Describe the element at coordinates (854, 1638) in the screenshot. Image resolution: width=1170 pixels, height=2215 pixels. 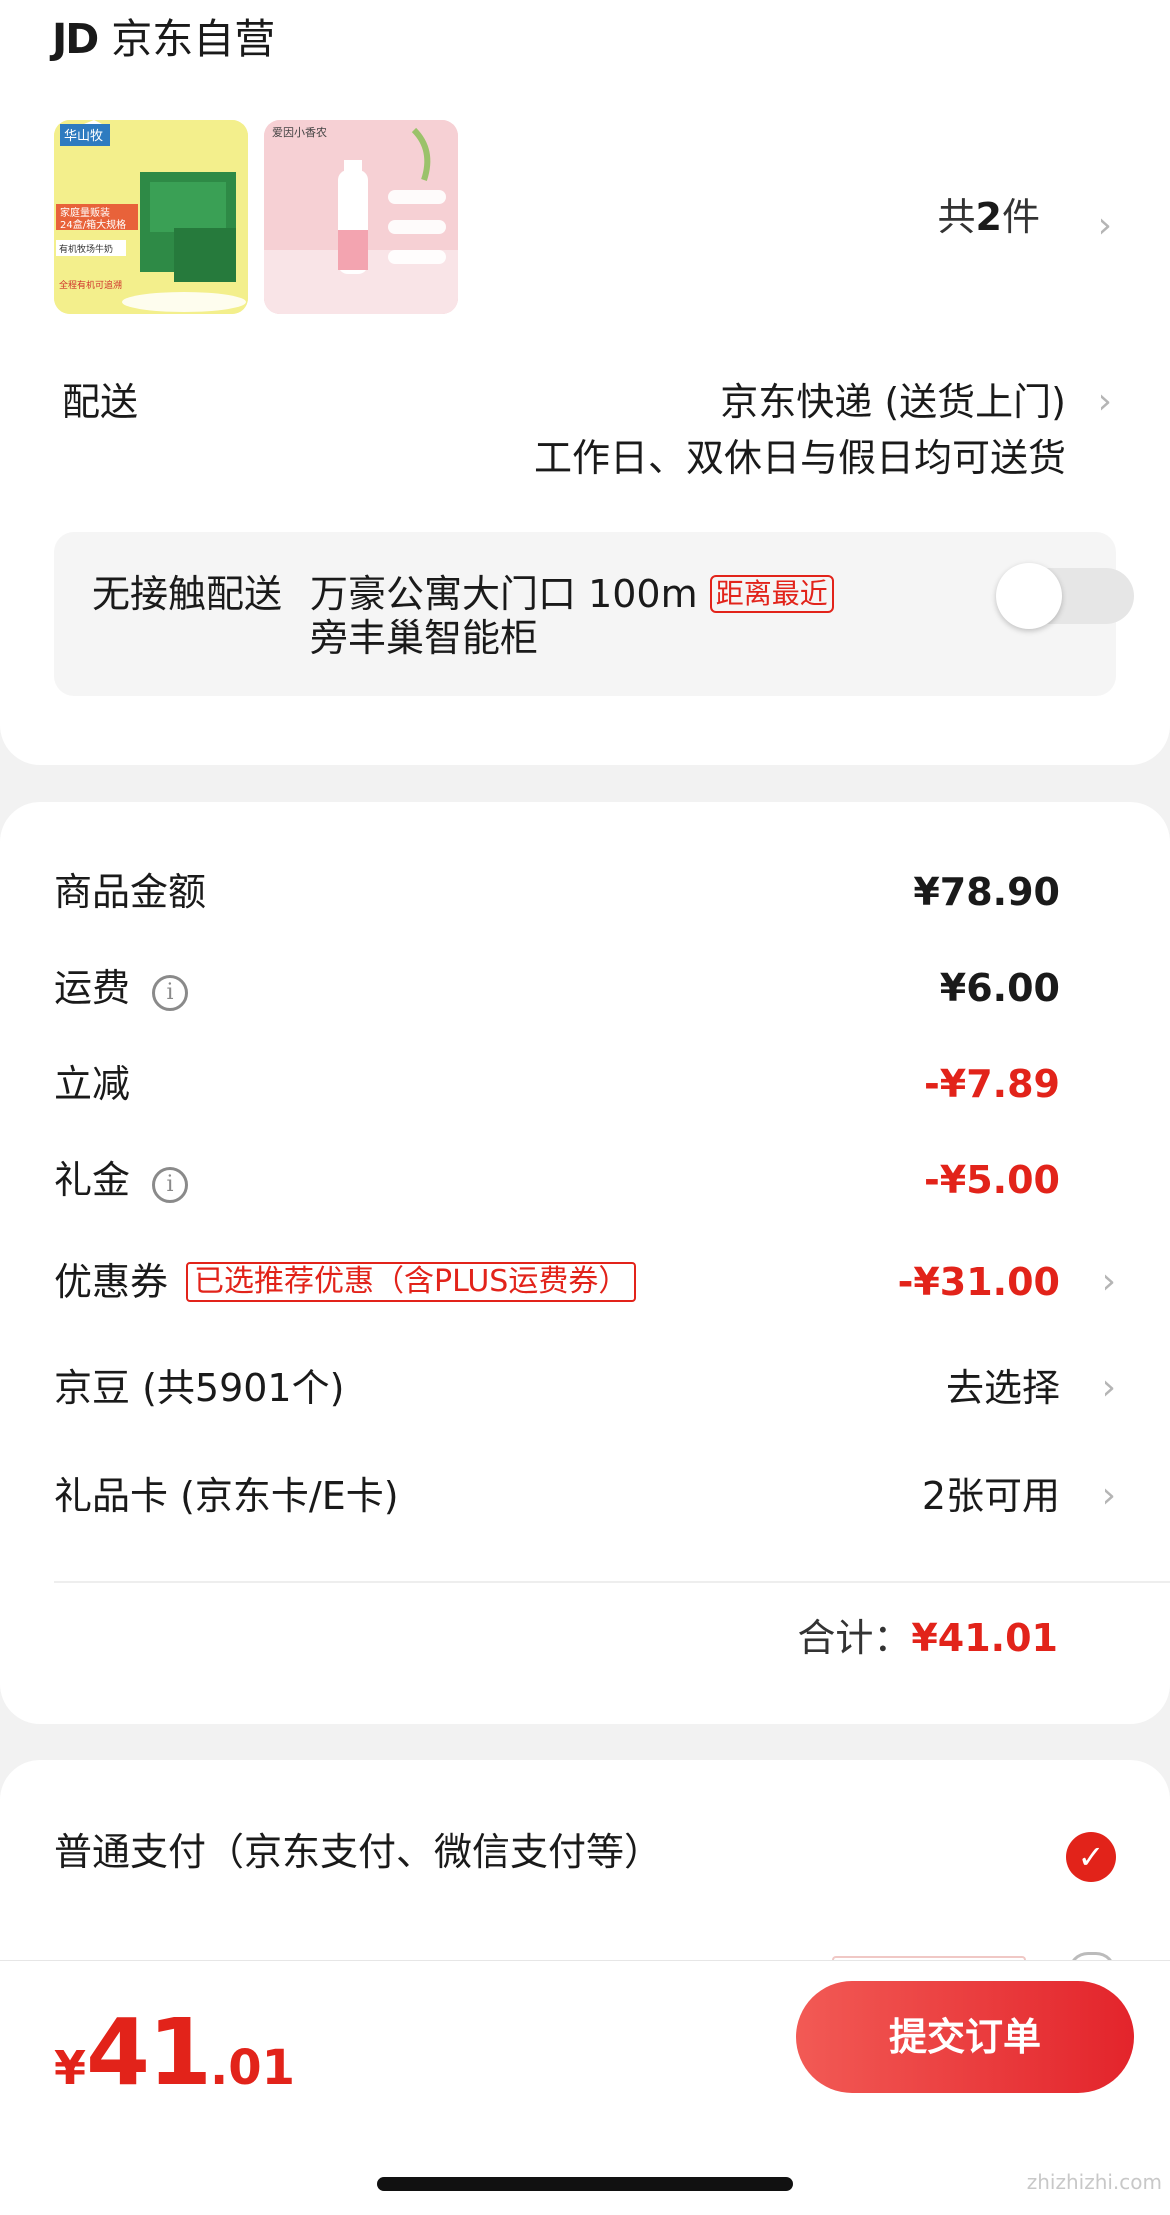
I see `total-label: 合计：` at that location.